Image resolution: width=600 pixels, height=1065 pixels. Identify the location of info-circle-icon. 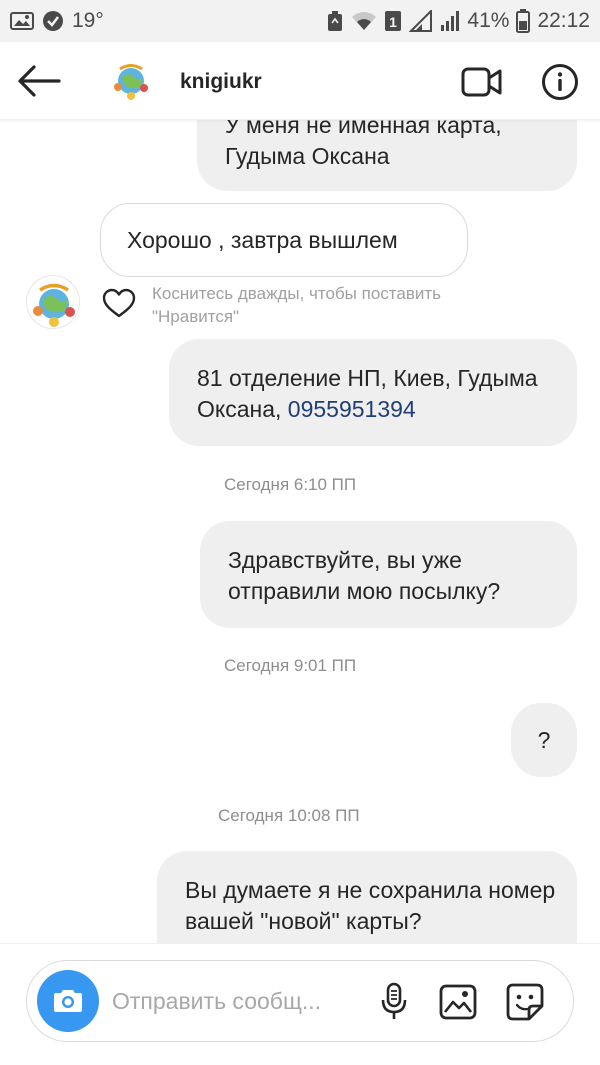
(560, 82).